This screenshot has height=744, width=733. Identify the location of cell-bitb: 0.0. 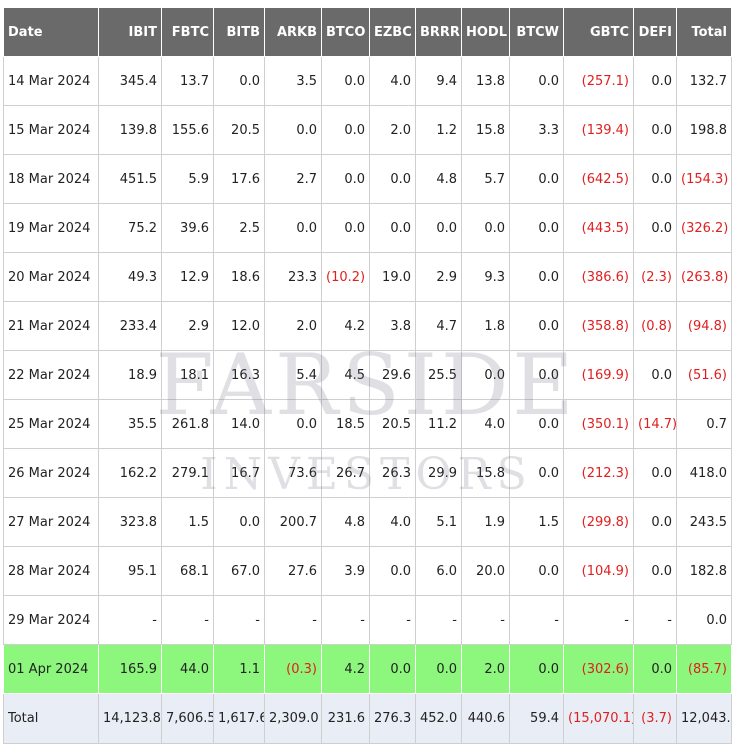
(239, 81).